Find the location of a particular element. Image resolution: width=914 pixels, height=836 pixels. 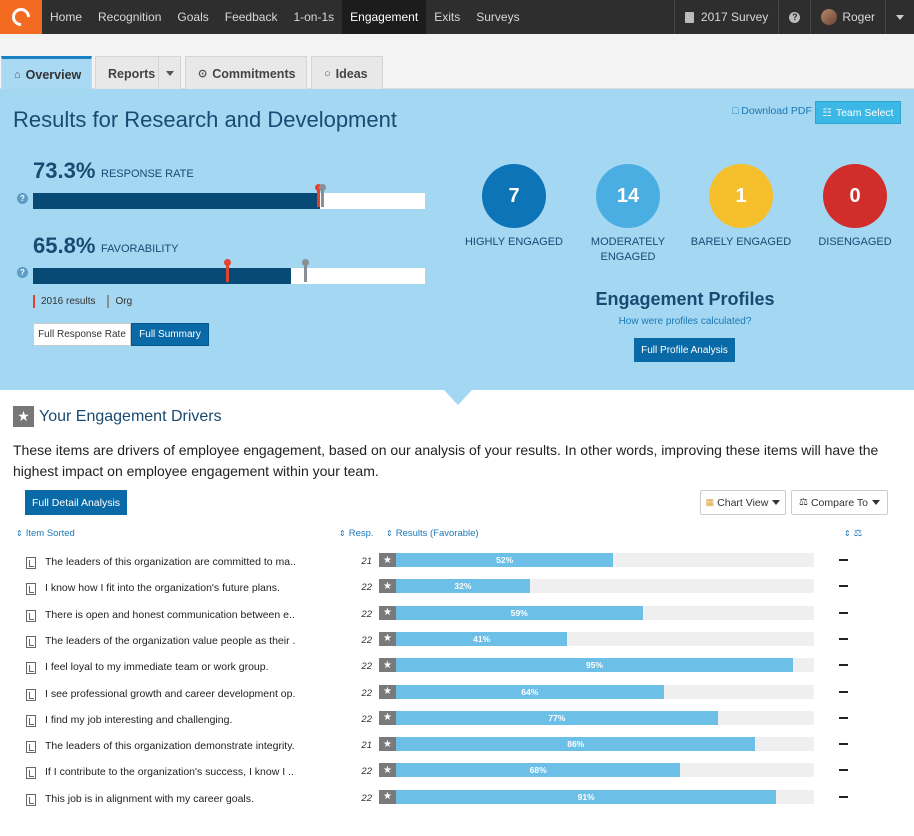

engagement-count-highly-engaged: 7 is located at coordinates (514, 196).